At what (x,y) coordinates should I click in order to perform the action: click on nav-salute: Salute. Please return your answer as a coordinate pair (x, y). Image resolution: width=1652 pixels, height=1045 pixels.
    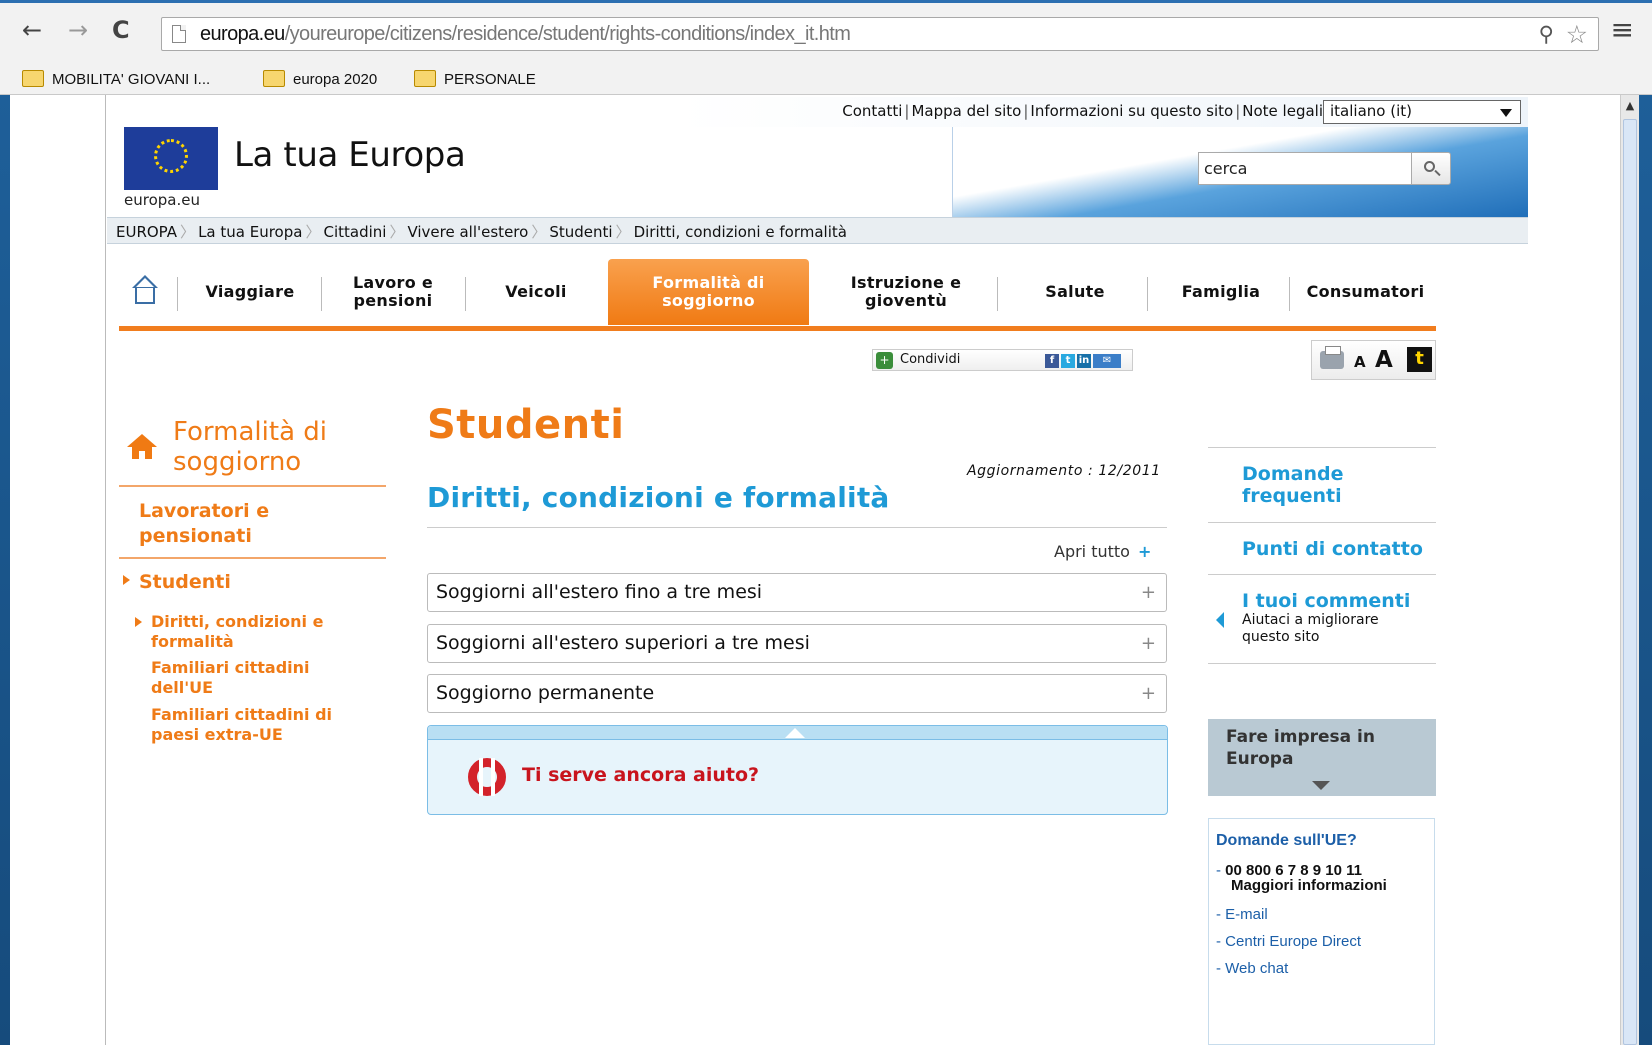
    Looking at the image, I should click on (1075, 292).